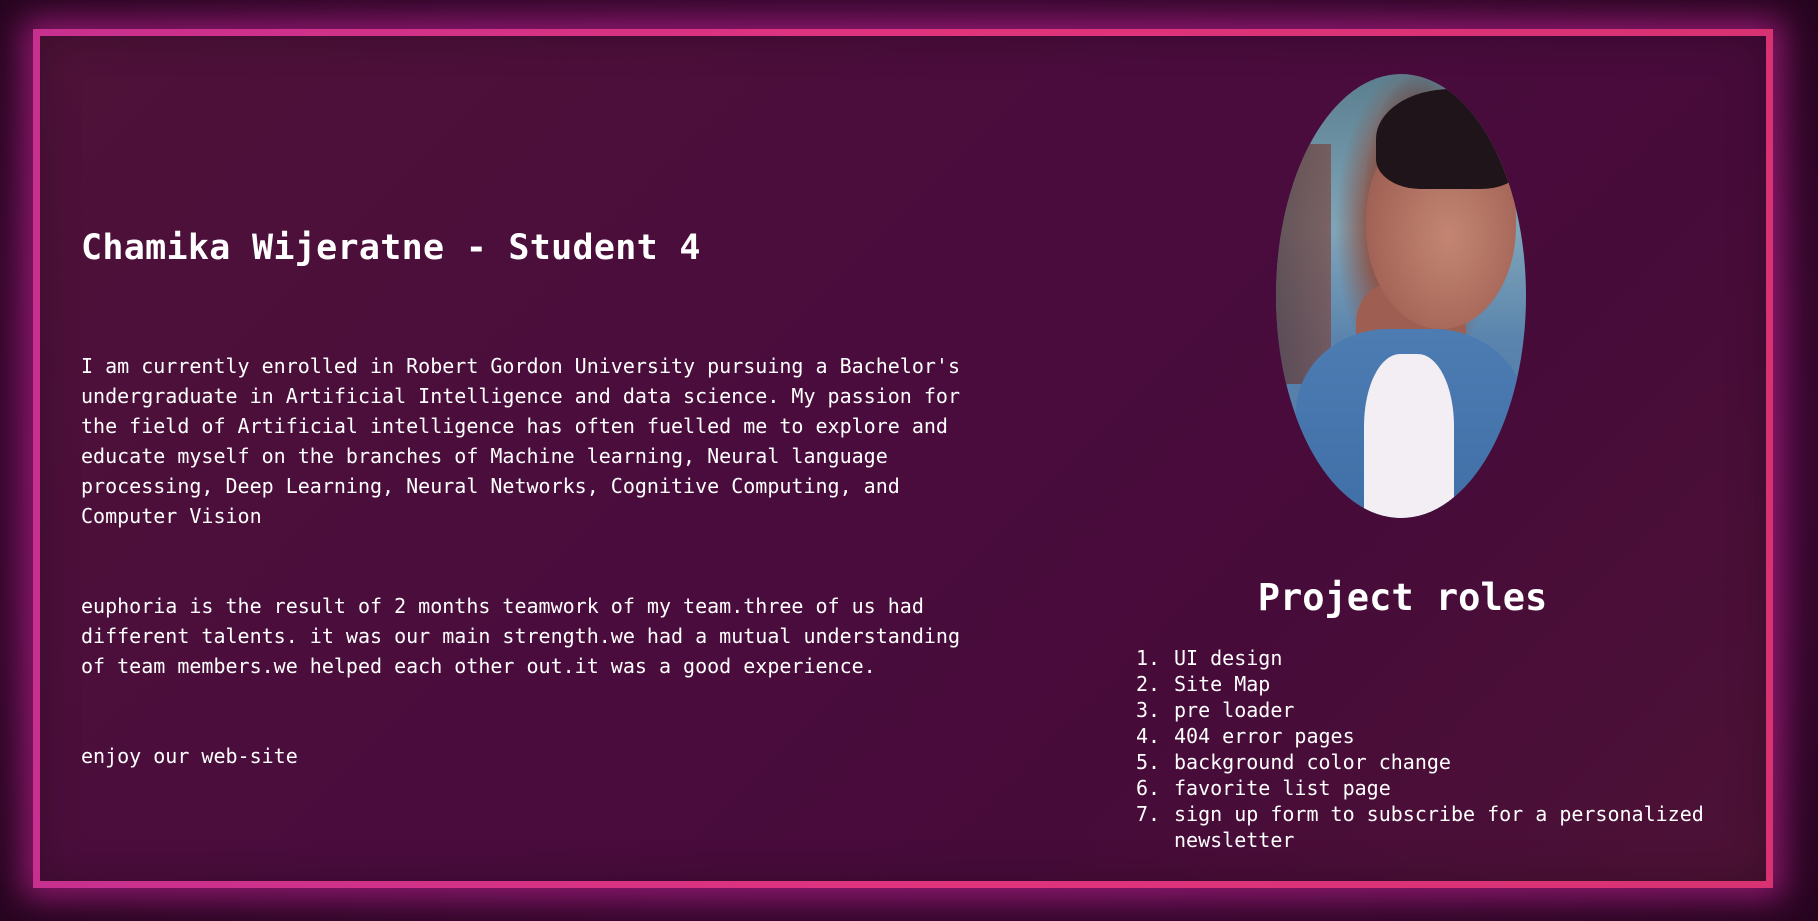 Image resolution: width=1818 pixels, height=921 pixels. Describe the element at coordinates (1148, 684) in the screenshot. I see `role-number: 2.` at that location.